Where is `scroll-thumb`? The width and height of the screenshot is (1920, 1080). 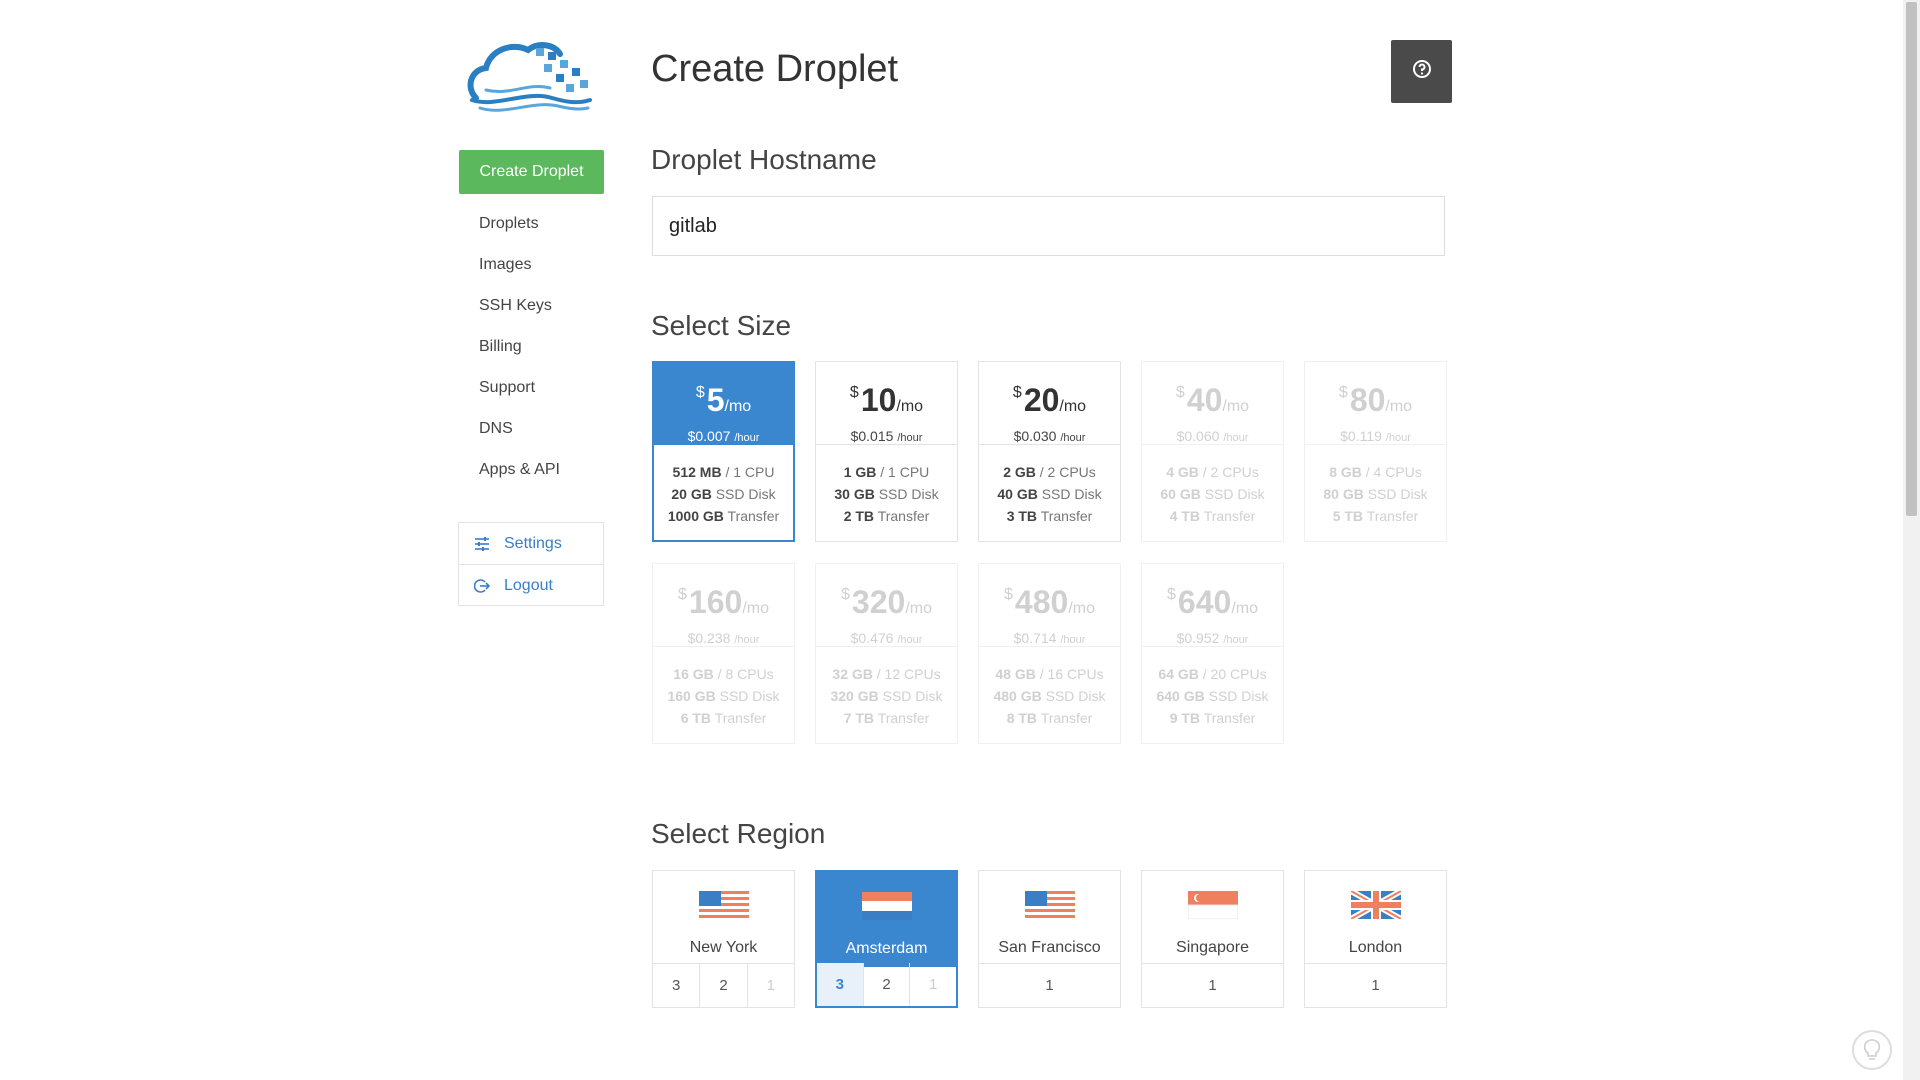 scroll-thumb is located at coordinates (1911, 259).